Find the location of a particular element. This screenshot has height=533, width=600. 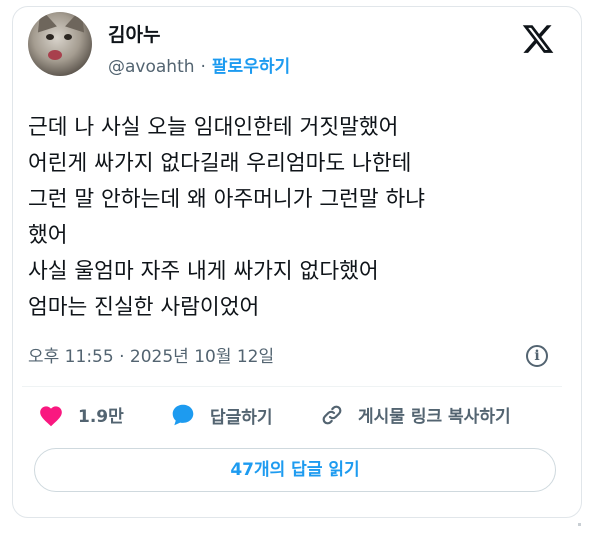

divider is located at coordinates (292, 386).